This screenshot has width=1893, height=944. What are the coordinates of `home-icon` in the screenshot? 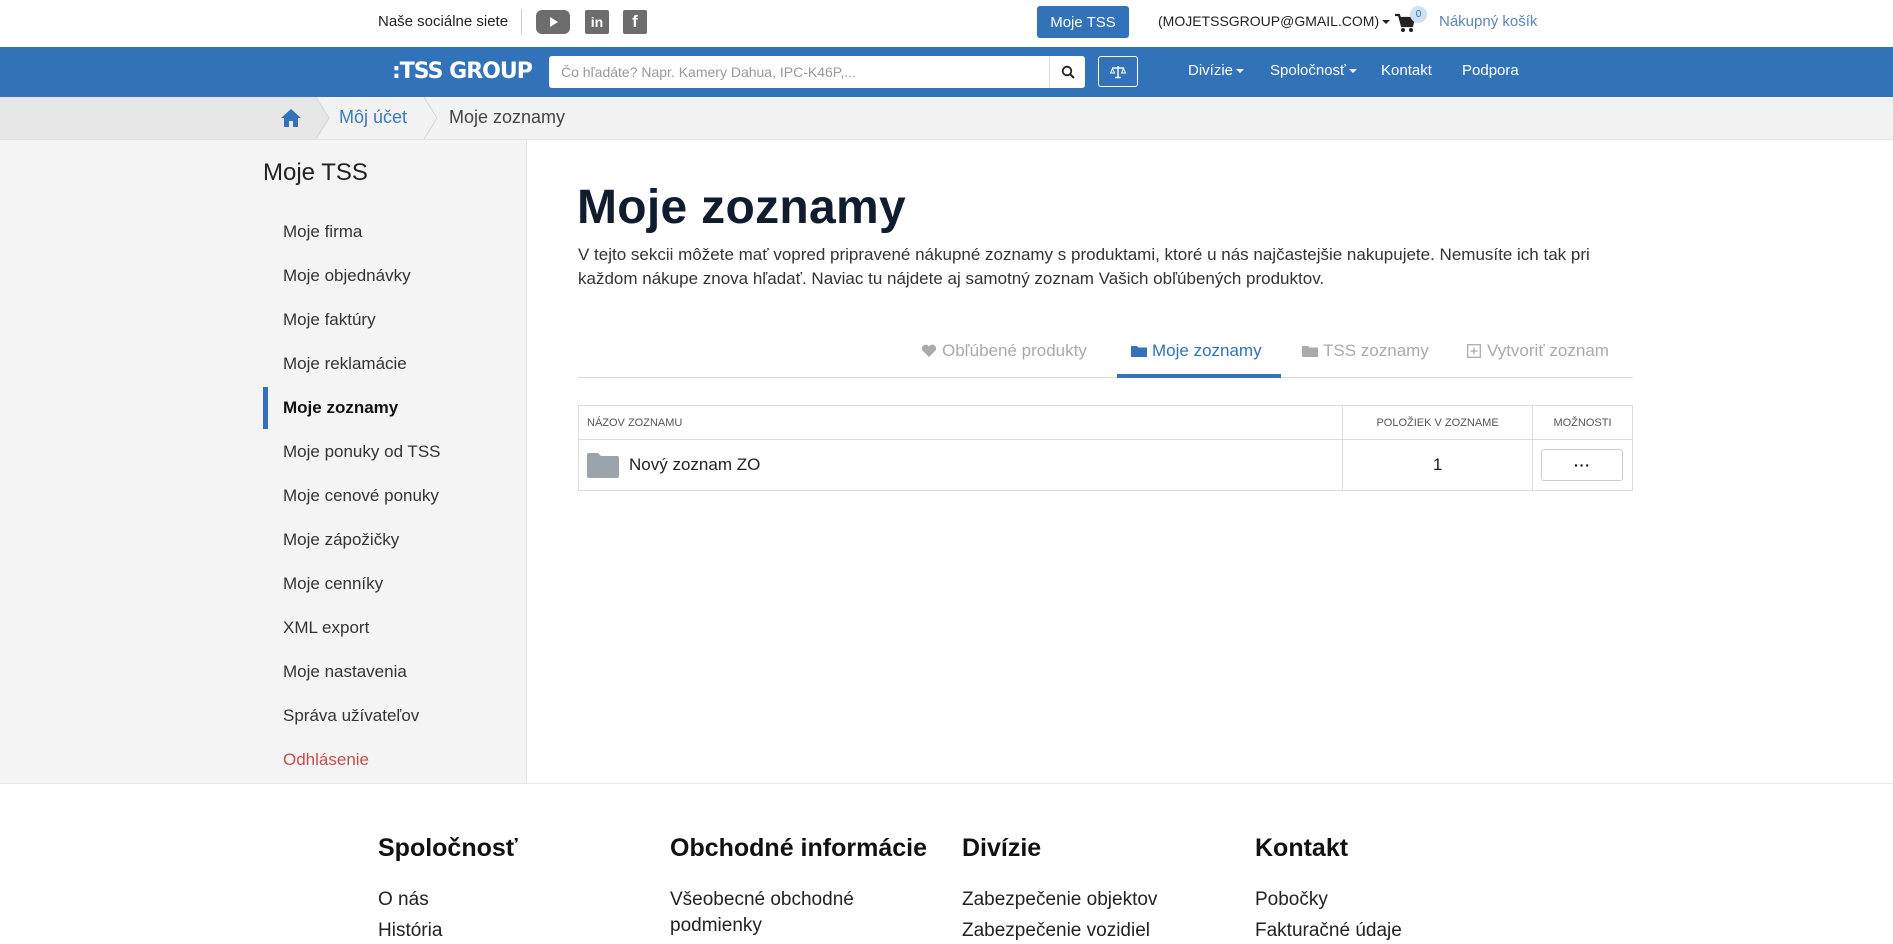 It's located at (291, 118).